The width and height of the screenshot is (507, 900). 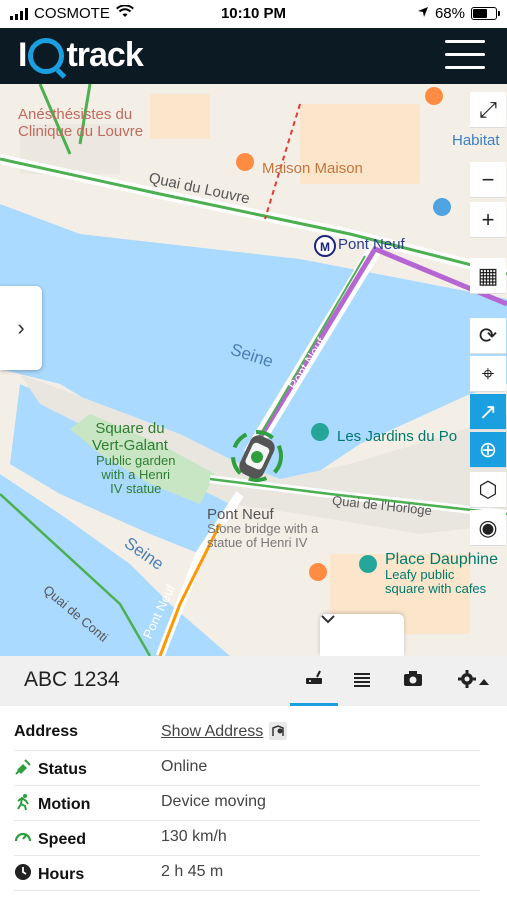 I want to click on list-tab, so click(x=362, y=681).